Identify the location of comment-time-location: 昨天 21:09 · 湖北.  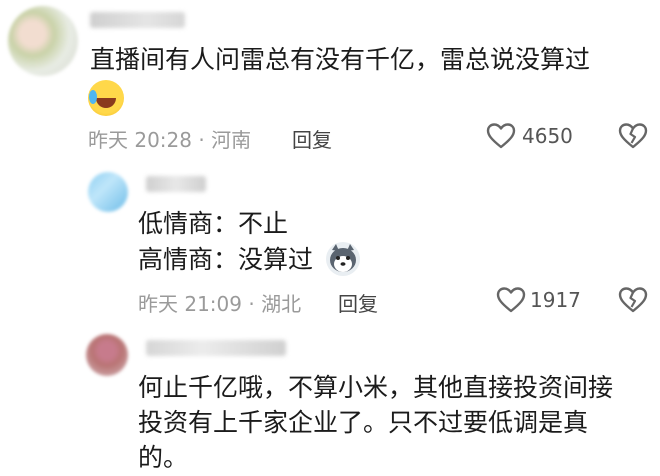
(220, 304).